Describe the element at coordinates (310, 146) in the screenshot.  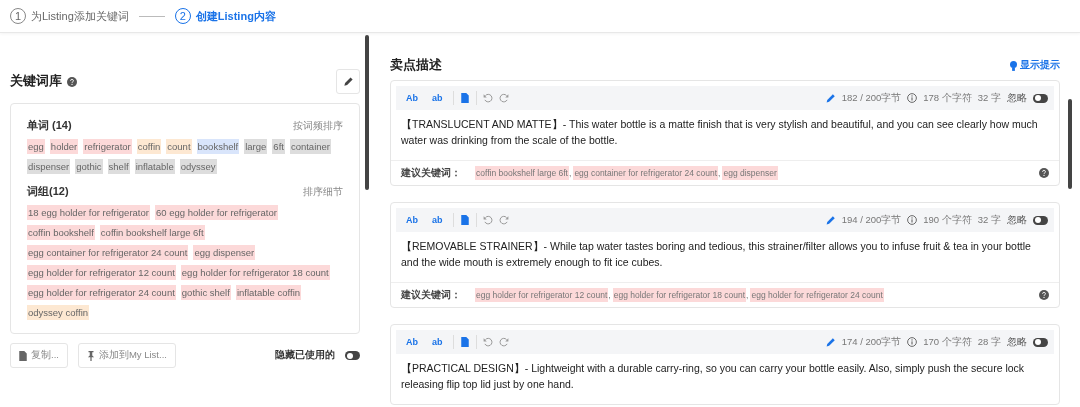
I see `keyword-tag: container` at that location.